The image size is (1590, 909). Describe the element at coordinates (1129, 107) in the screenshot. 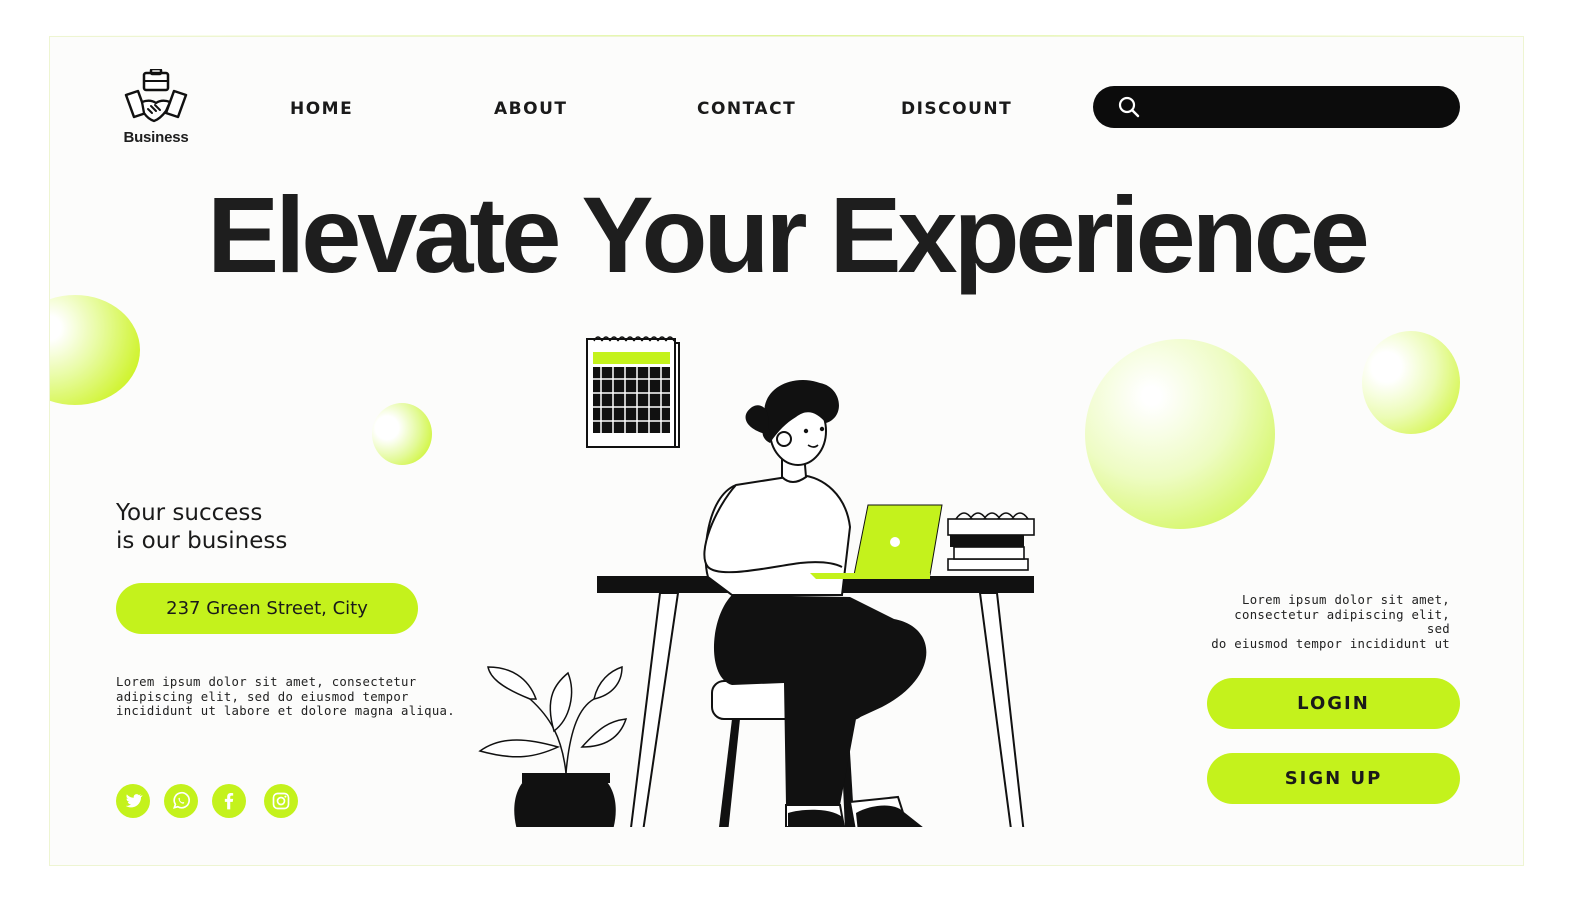

I see `search-icon` at that location.